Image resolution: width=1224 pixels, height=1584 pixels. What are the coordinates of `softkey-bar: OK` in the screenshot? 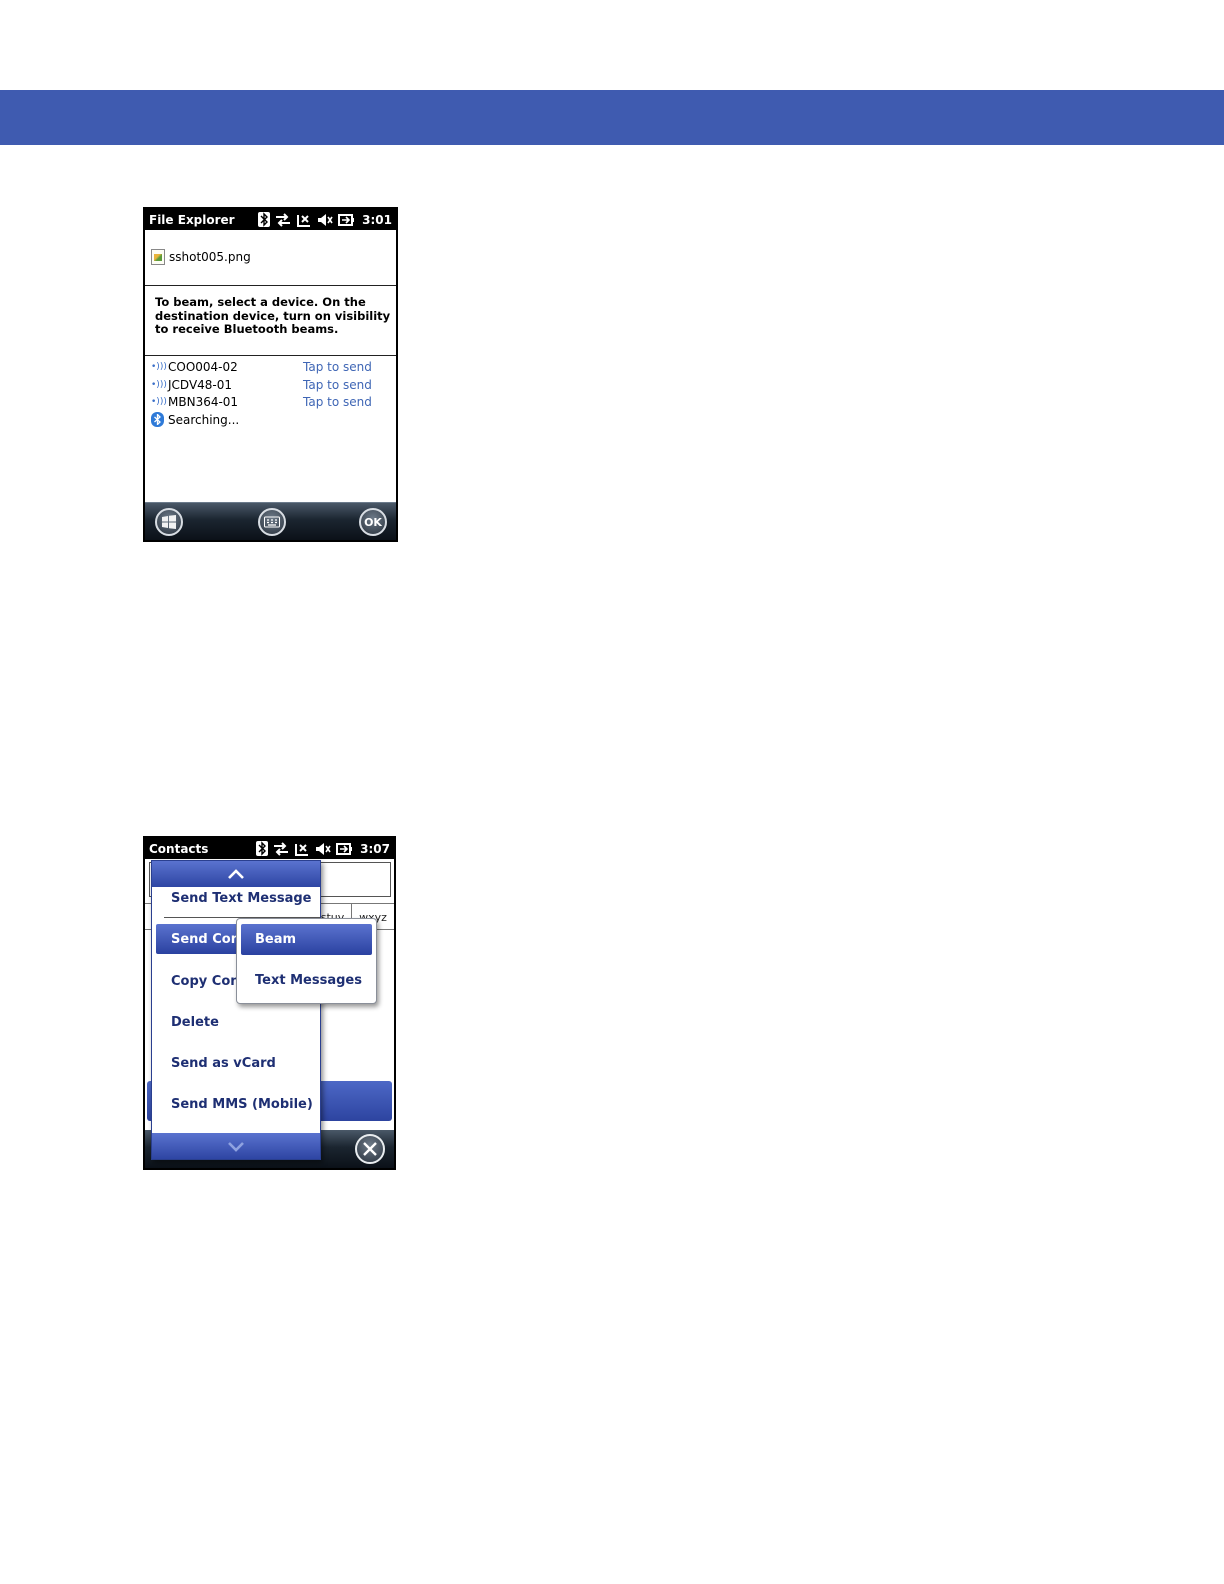 It's located at (270, 521).